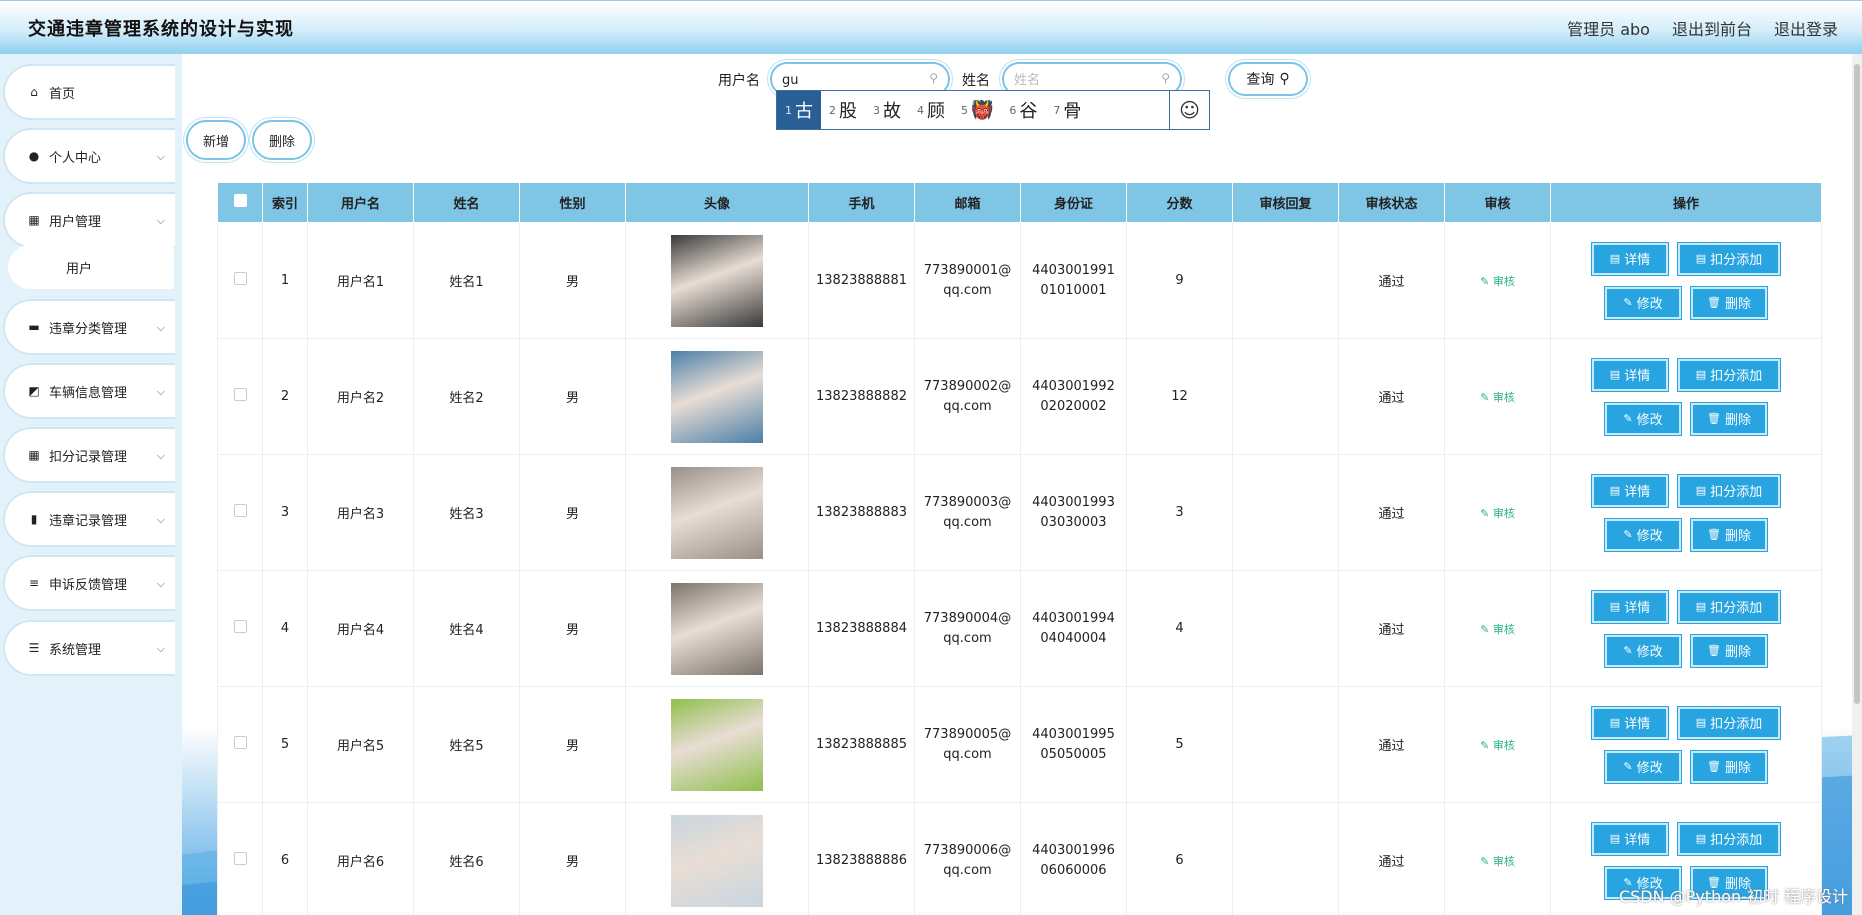 The height and width of the screenshot is (915, 1862). What do you see at coordinates (89, 220) in the screenshot?
I see `sidebar-item-2: ▦ 用户管理 ⌵` at bounding box center [89, 220].